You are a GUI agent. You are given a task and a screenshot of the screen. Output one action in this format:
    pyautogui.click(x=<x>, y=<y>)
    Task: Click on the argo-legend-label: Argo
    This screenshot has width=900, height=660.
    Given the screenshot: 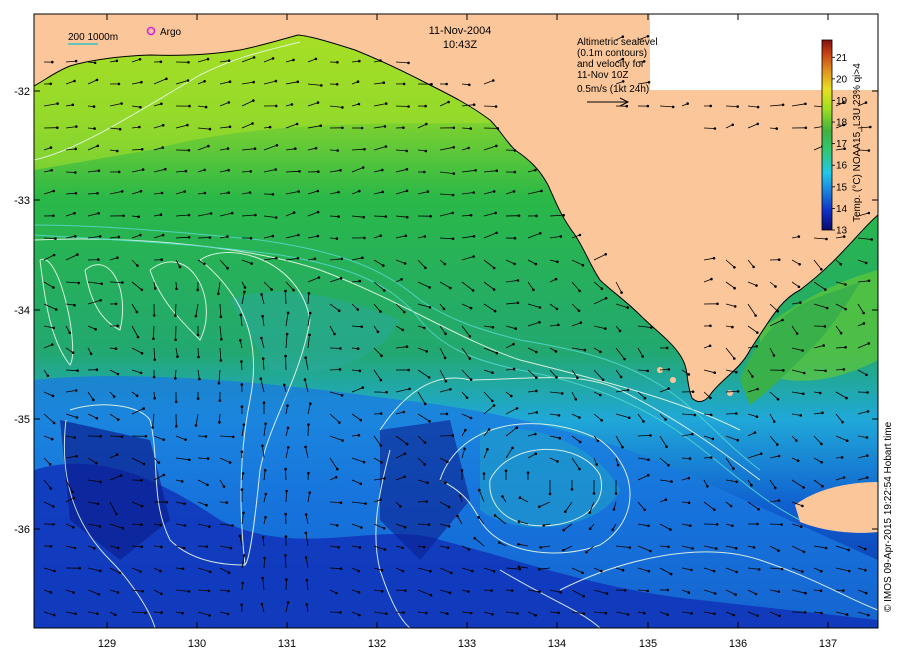 What is the action you would take?
    pyautogui.click(x=171, y=32)
    